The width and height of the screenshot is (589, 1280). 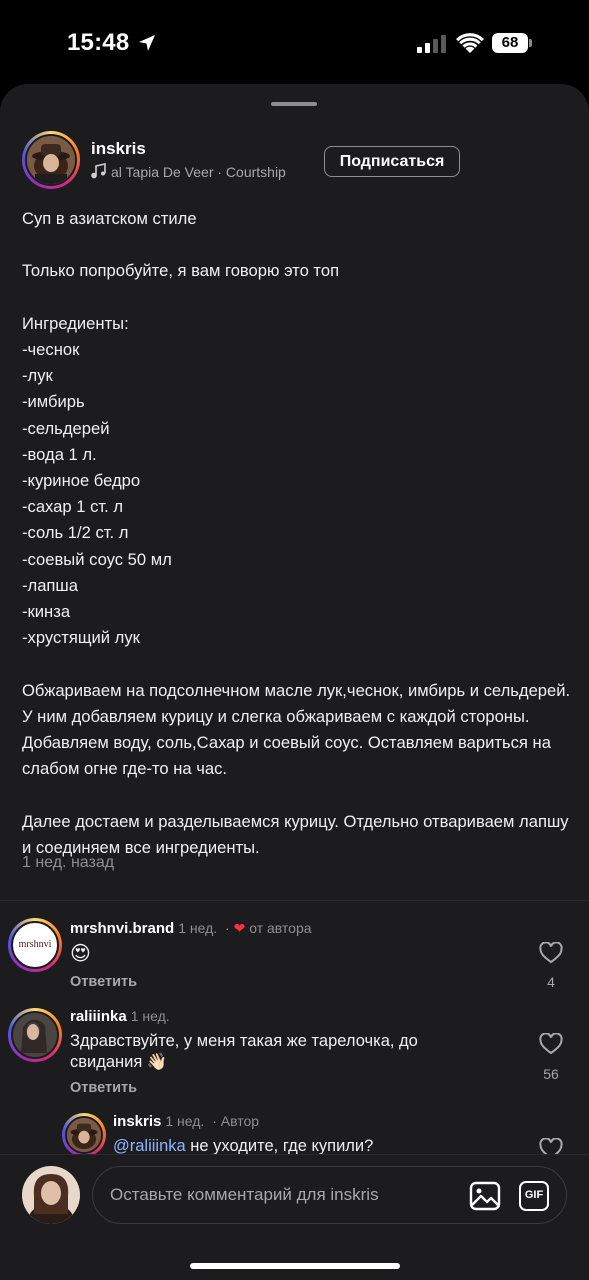 I want to click on music-track-label: al Tapia De Veer · Courtship, so click(x=198, y=172).